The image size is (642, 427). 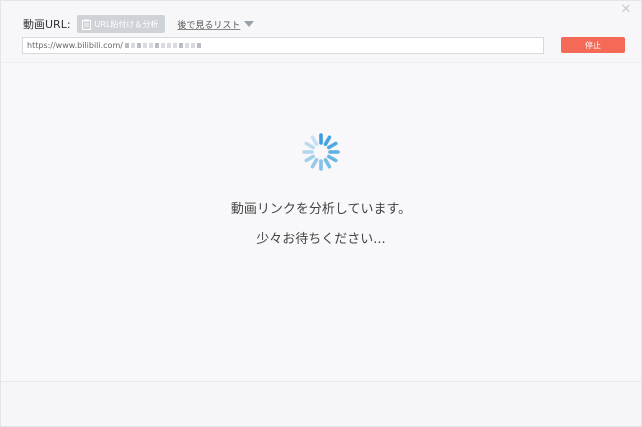 What do you see at coordinates (86, 24) in the screenshot?
I see `clipboard-icon` at bounding box center [86, 24].